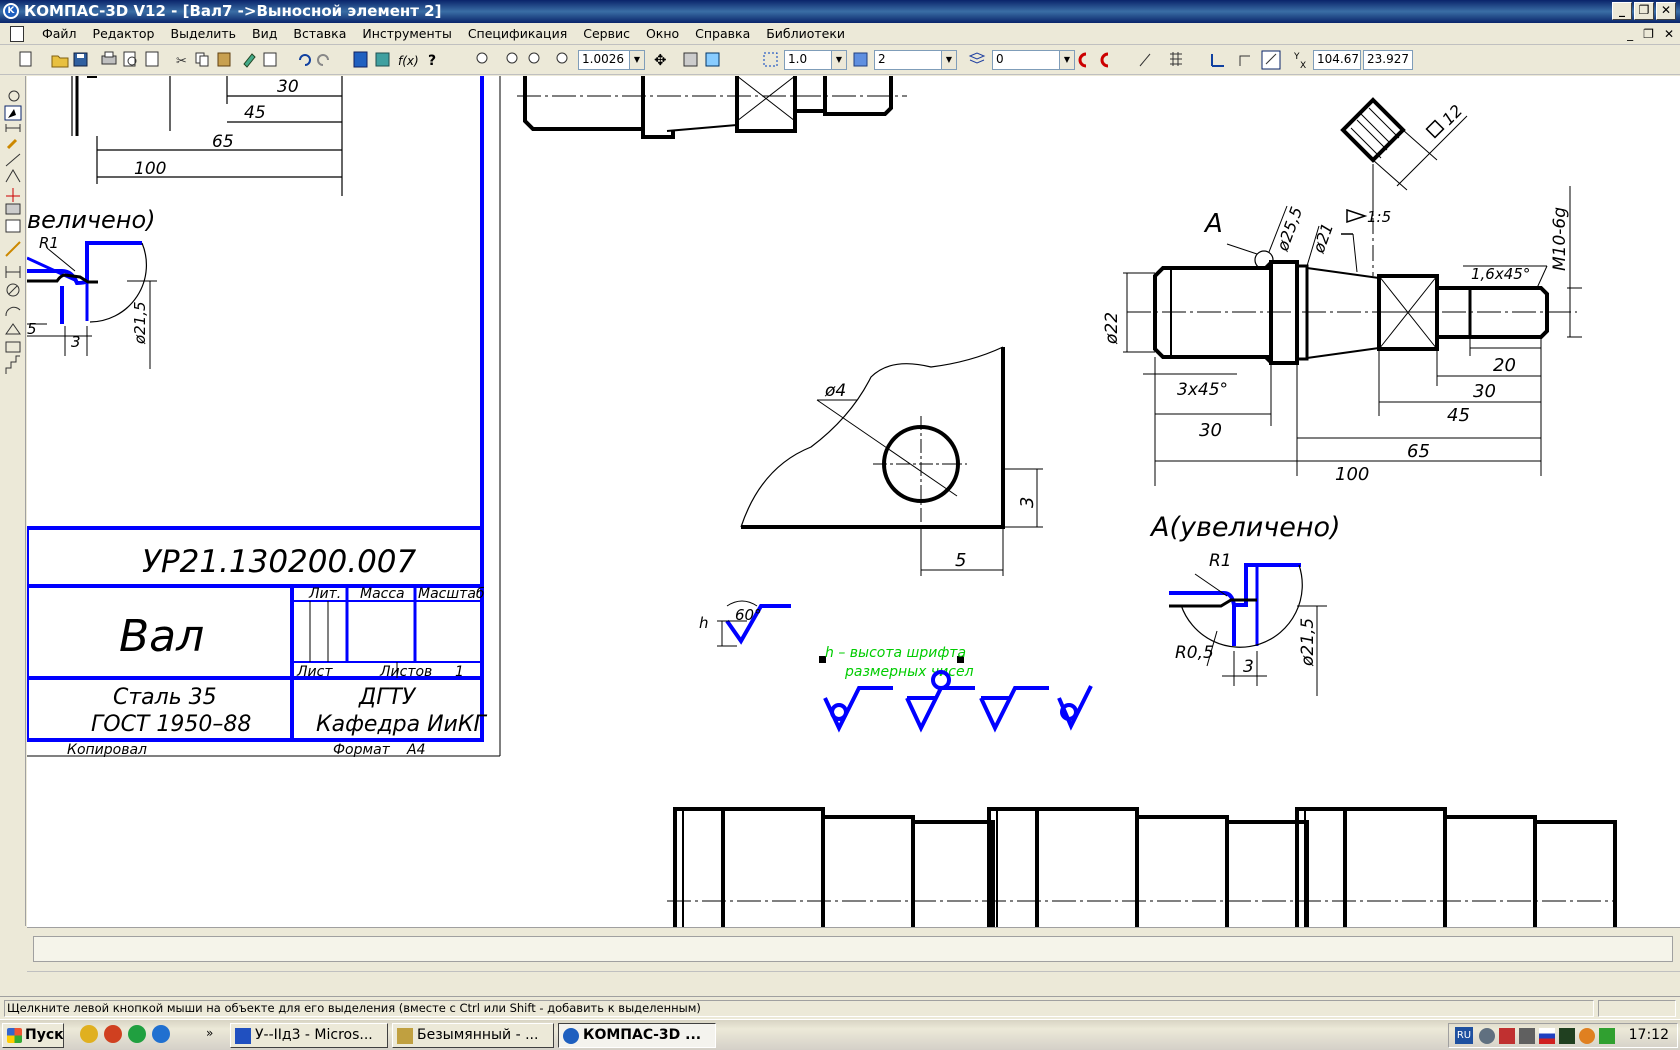  I want to click on tray-flag-icon, so click(1547, 1036).